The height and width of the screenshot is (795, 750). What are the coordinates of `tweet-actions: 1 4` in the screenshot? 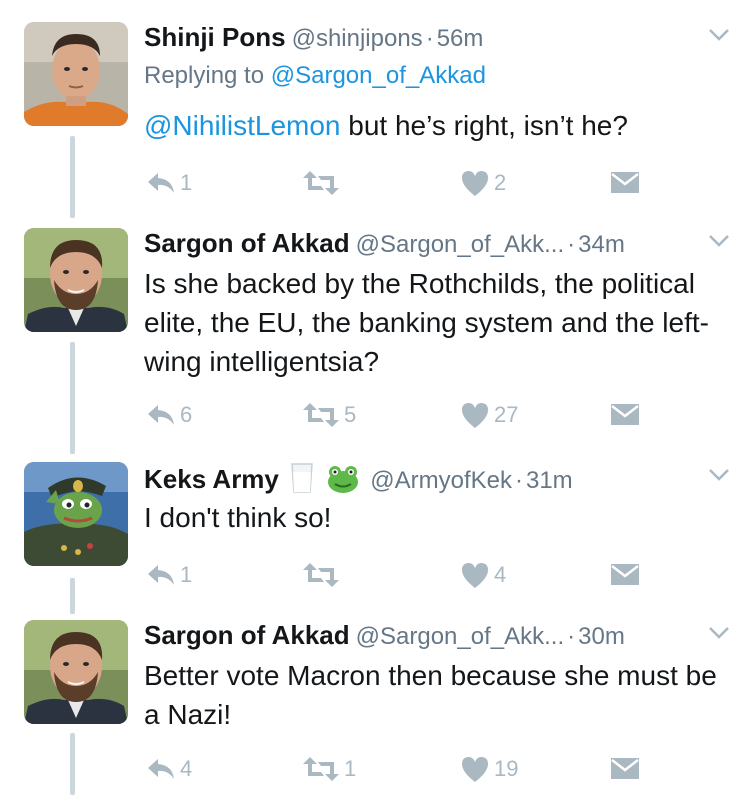 It's located at (394, 575).